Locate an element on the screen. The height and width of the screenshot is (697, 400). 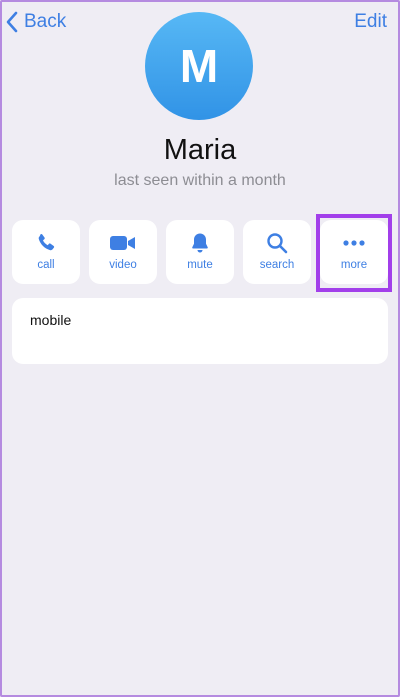
call-button: call is located at coordinates (46, 252).